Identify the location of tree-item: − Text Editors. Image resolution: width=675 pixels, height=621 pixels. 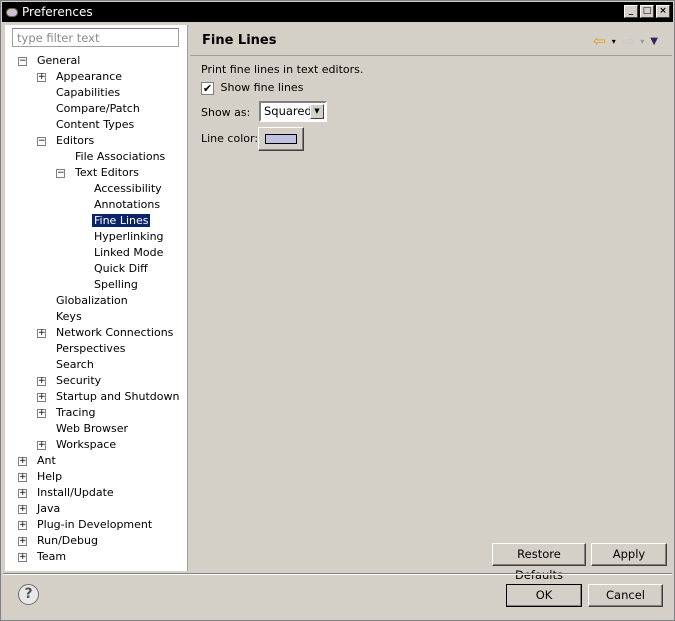
(98, 173).